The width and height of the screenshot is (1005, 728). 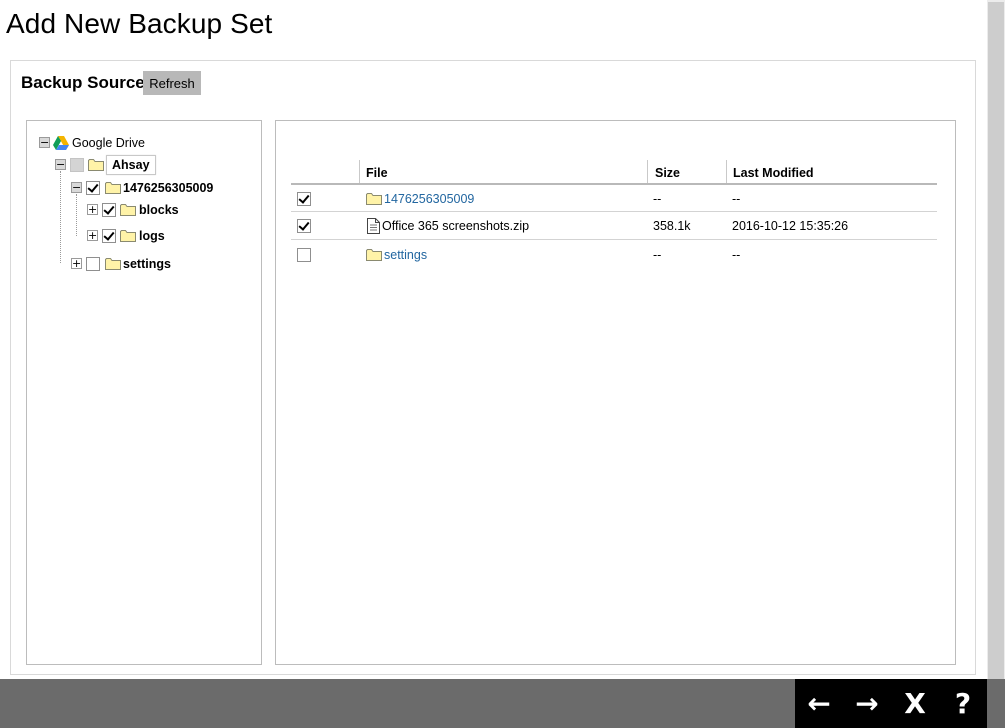 I want to click on collapse-1476256305009-toggle: −, so click(x=76, y=187).